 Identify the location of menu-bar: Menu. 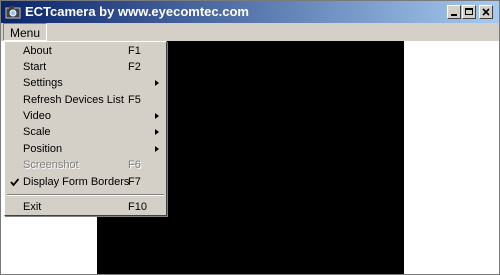
(250, 32).